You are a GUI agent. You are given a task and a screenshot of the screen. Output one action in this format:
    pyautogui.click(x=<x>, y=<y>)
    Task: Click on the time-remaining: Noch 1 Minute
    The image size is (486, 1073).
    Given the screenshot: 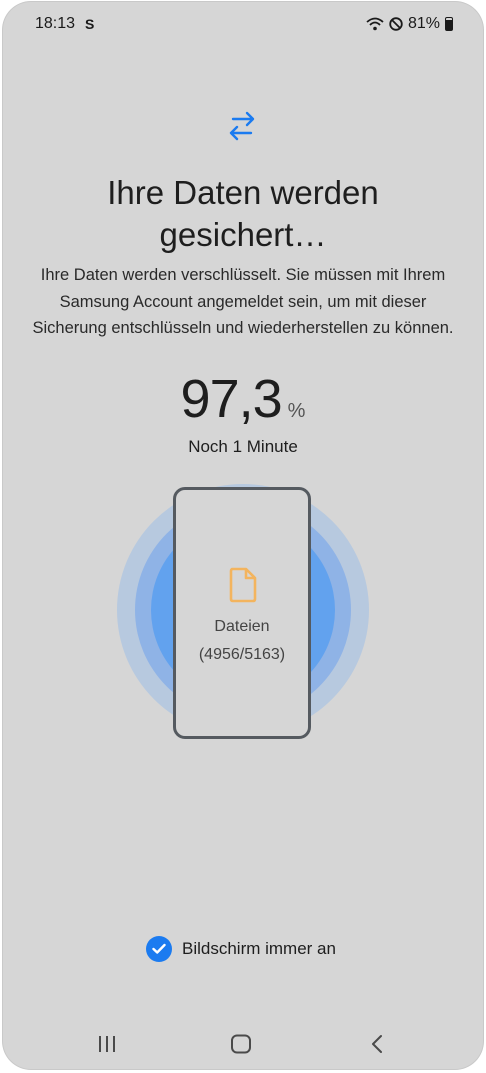 What is the action you would take?
    pyautogui.click(x=243, y=446)
    